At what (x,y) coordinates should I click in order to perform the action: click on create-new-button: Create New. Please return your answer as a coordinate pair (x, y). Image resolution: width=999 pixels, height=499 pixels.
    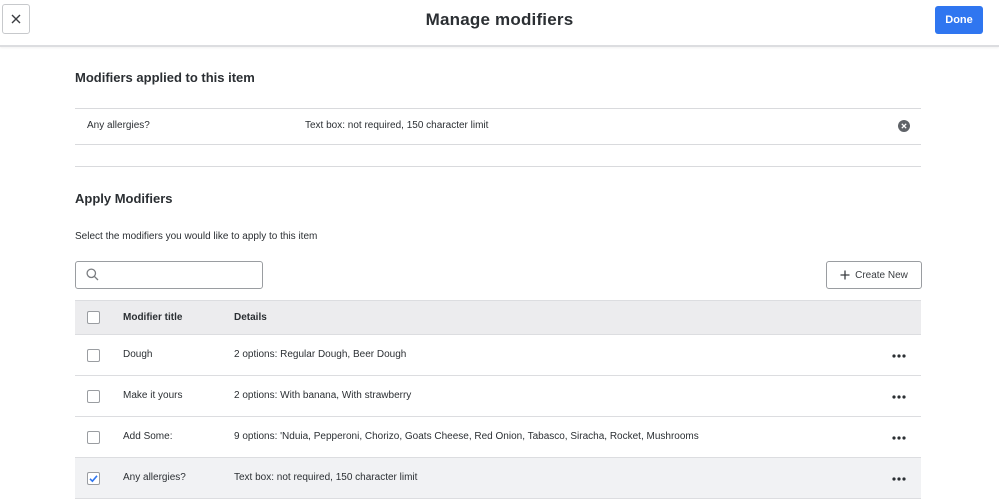
    Looking at the image, I should click on (874, 275).